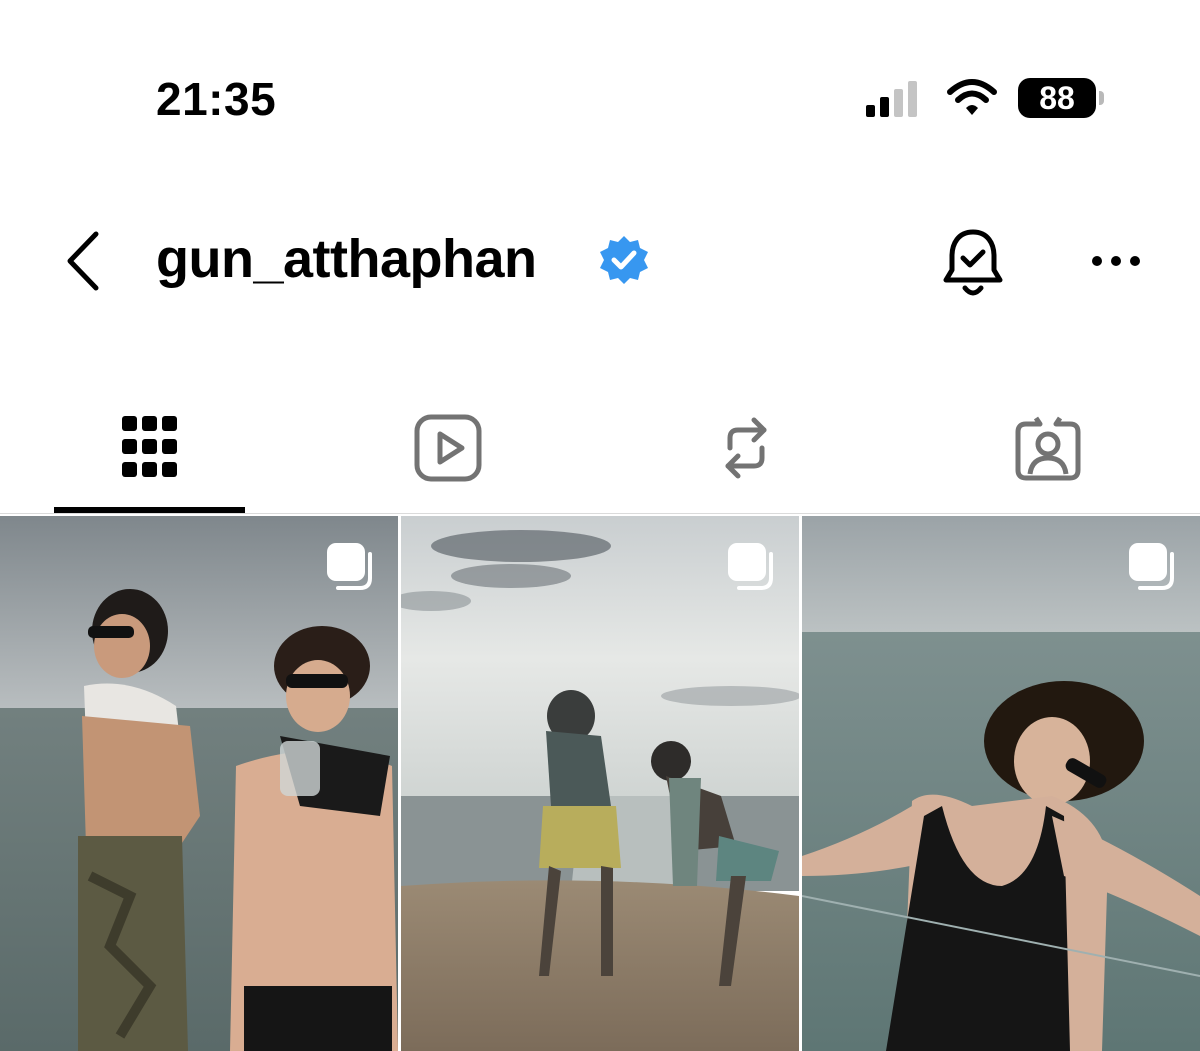  What do you see at coordinates (600, 513) in the screenshot?
I see `tabs-divider` at bounding box center [600, 513].